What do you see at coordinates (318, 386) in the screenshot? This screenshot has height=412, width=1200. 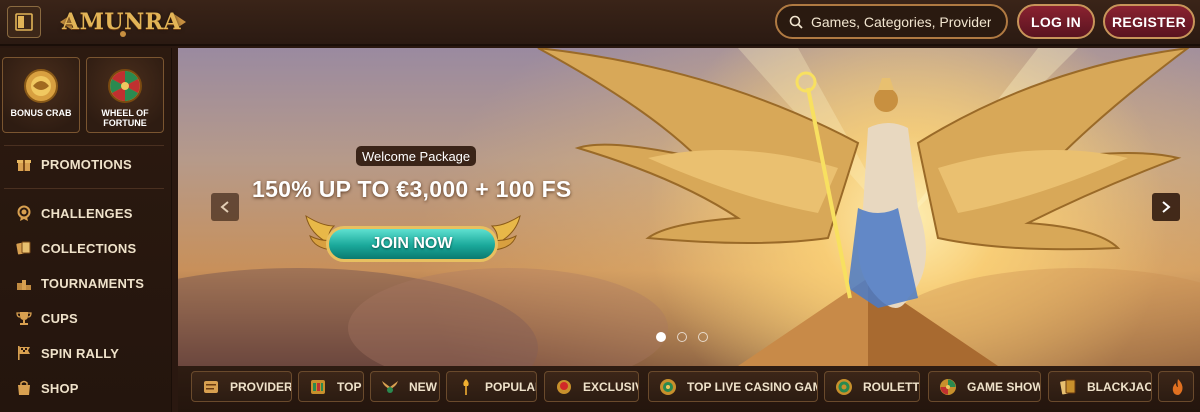 I see `slot-icon` at bounding box center [318, 386].